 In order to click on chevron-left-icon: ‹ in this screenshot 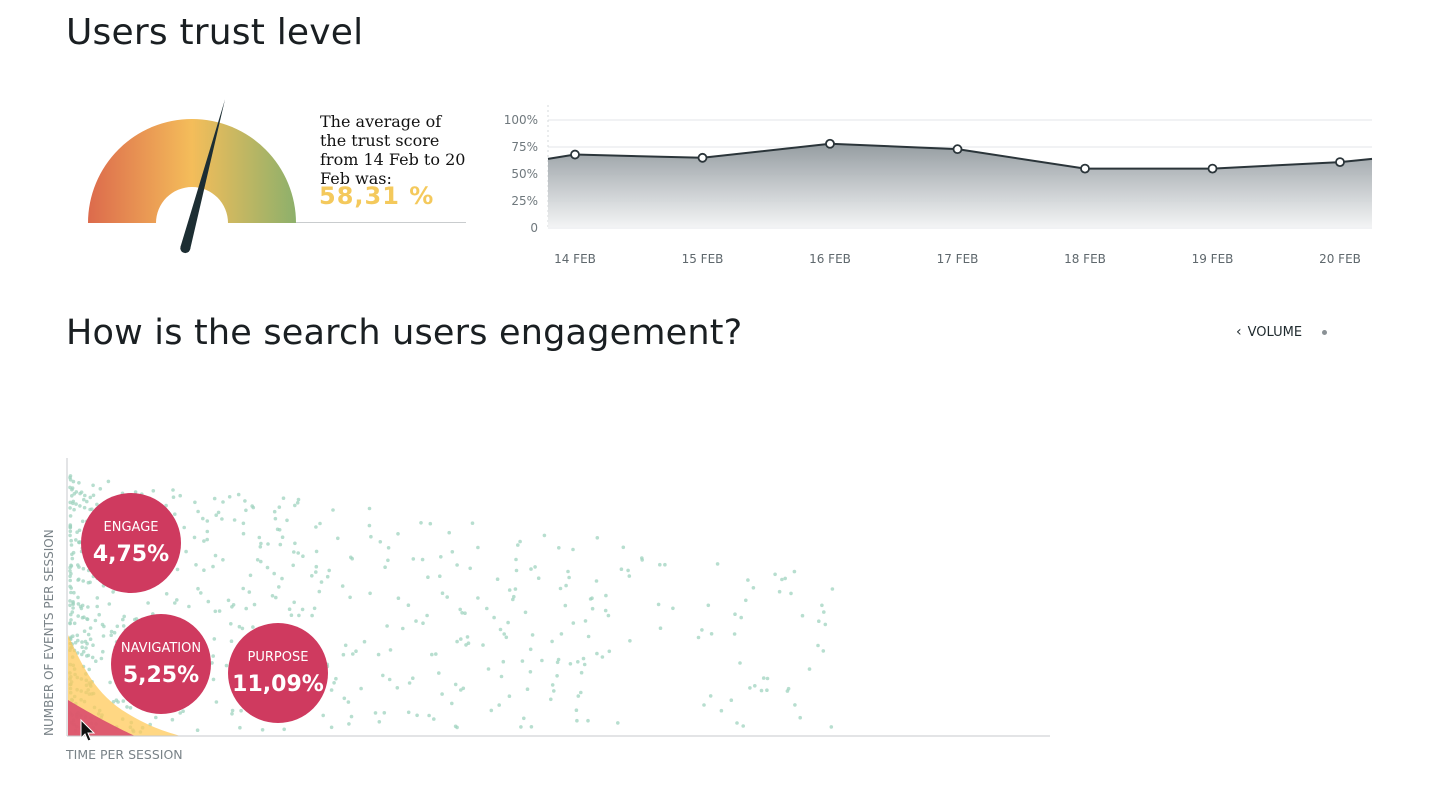, I will do `click(1239, 332)`.